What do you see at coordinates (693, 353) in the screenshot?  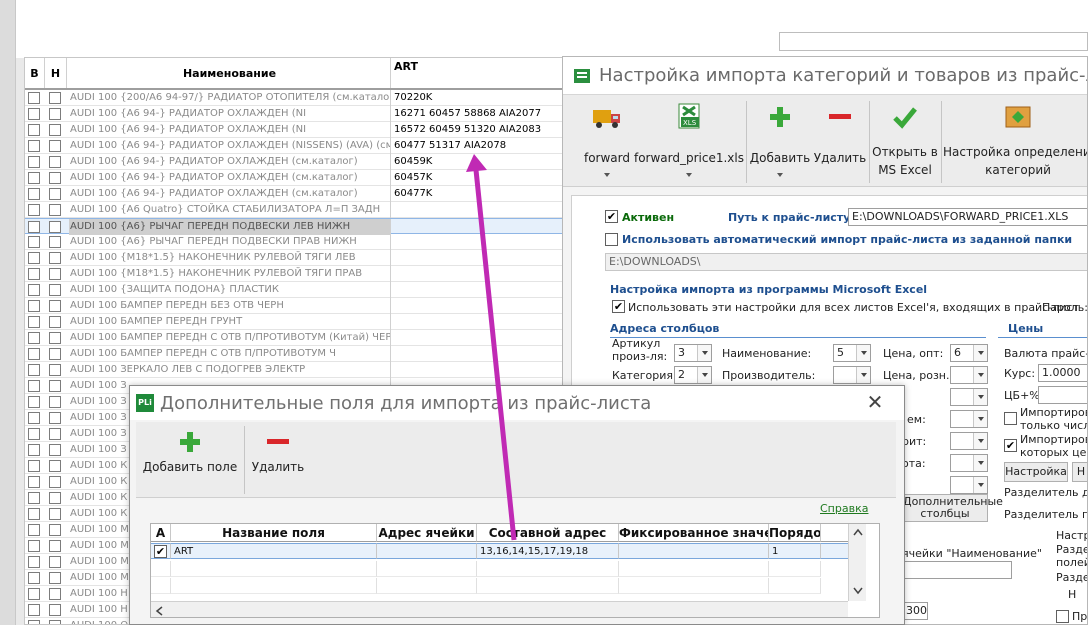 I see `article-column-select: 3` at bounding box center [693, 353].